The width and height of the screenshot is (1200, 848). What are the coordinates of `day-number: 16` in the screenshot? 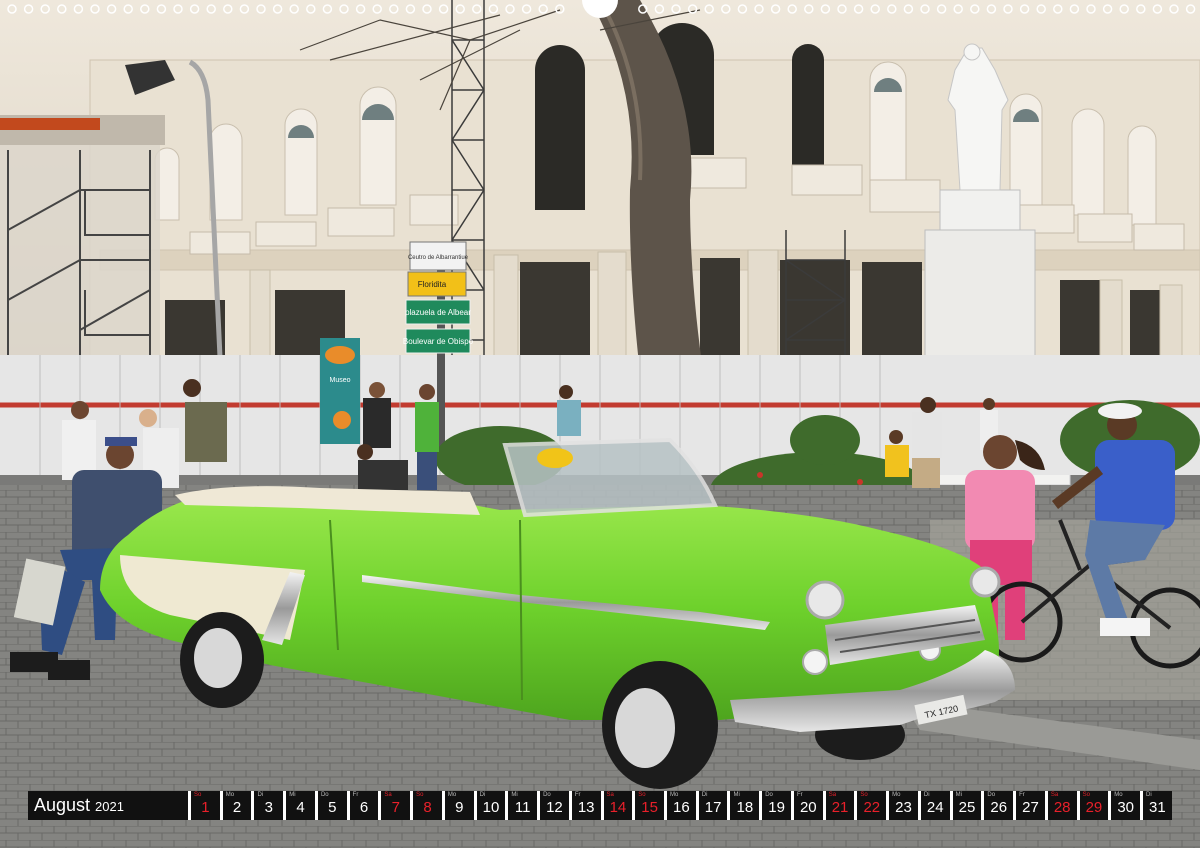 It's located at (681, 807).